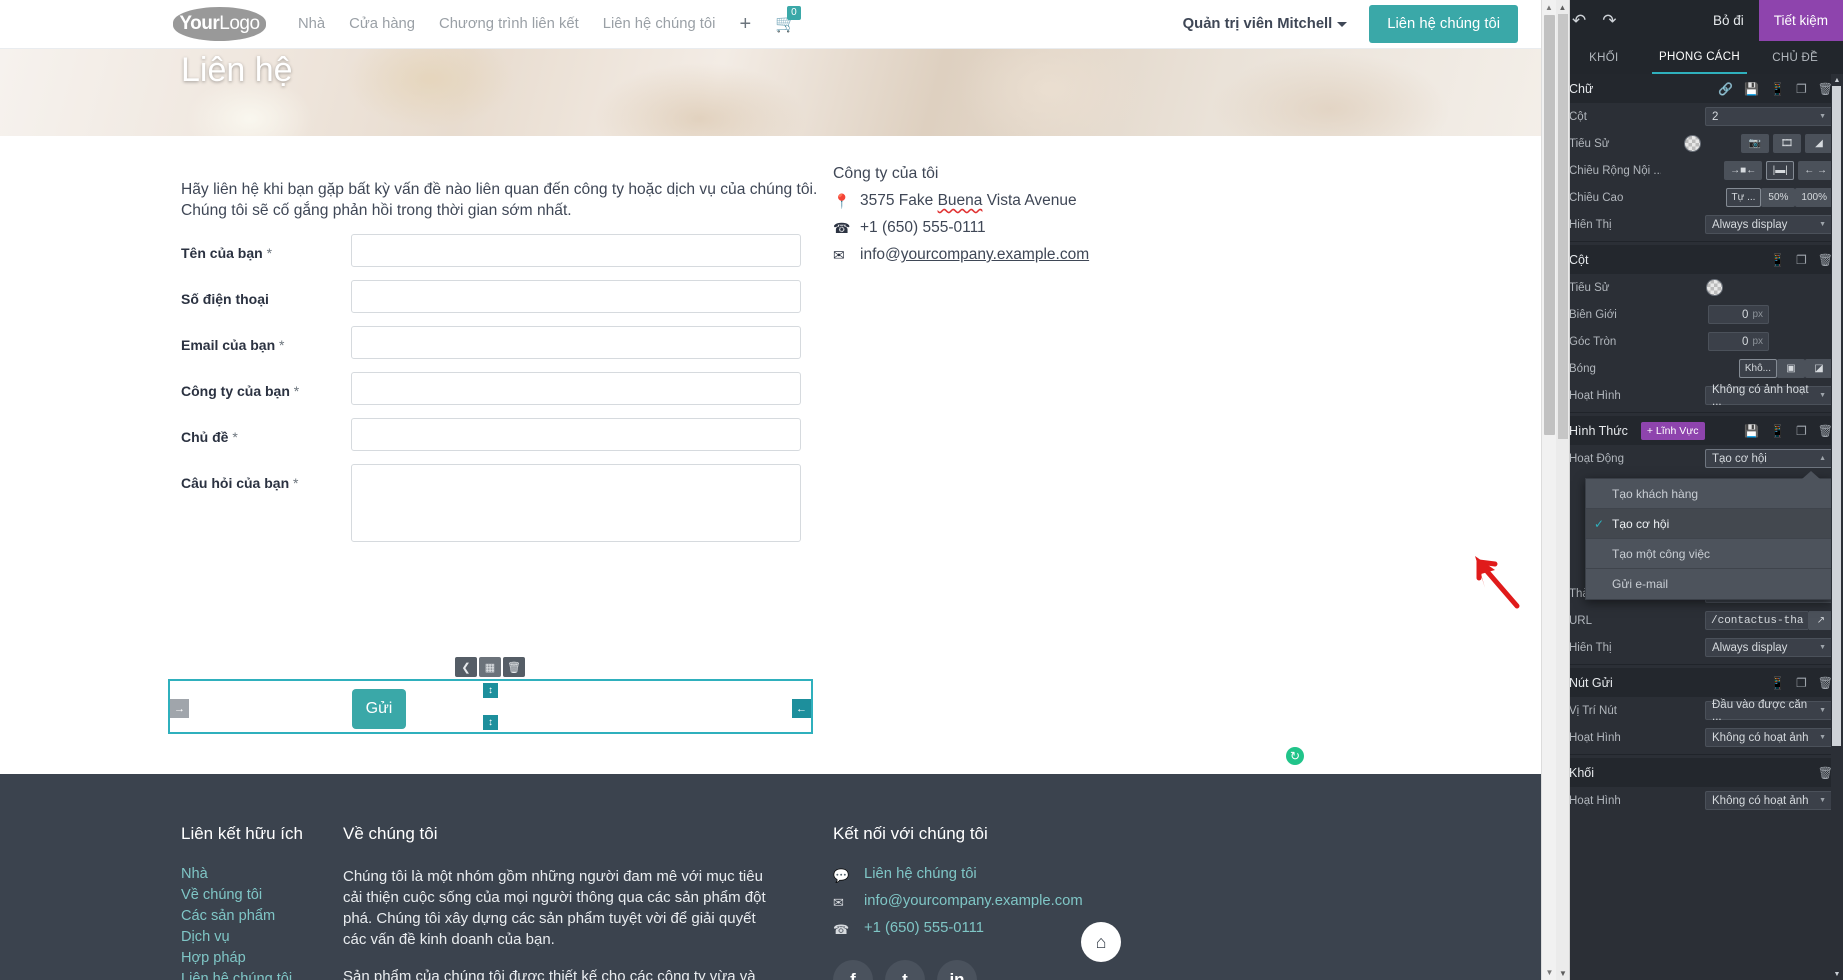  Describe the element at coordinates (490, 667) in the screenshot. I see `grid-icon: ▦` at that location.